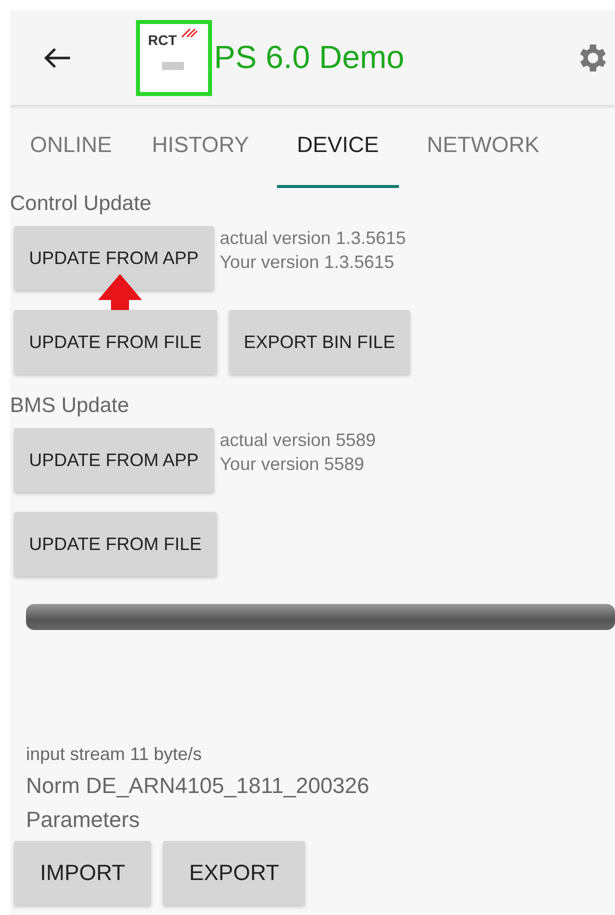 Image resolution: width=615 pixels, height=915 pixels. What do you see at coordinates (162, 40) in the screenshot?
I see `logo-text: RCT` at bounding box center [162, 40].